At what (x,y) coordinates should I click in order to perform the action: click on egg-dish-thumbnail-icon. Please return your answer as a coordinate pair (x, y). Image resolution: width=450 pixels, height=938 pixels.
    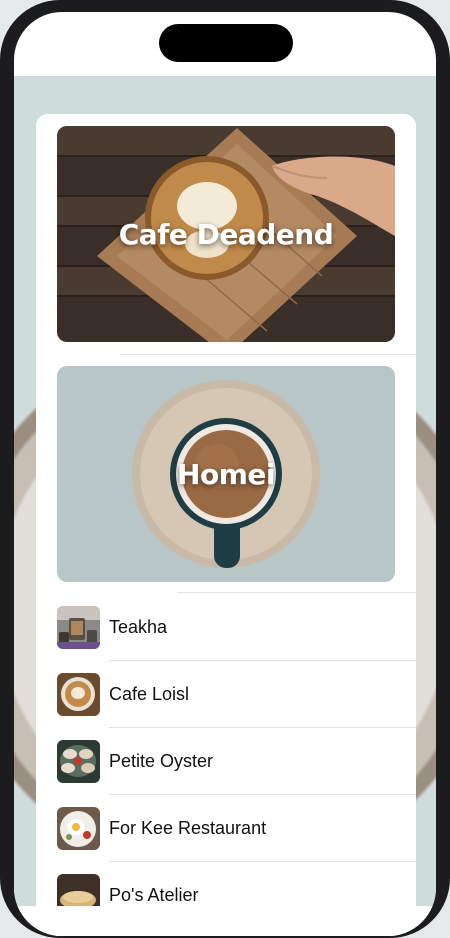
    Looking at the image, I should click on (78, 828).